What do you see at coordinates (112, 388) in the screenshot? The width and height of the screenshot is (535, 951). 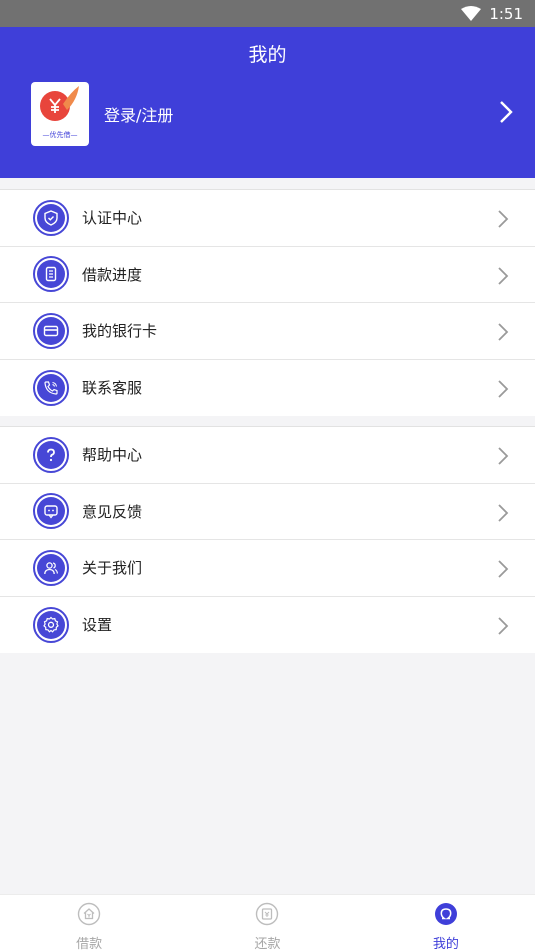 I see `menu-item-label: 联系客服` at bounding box center [112, 388].